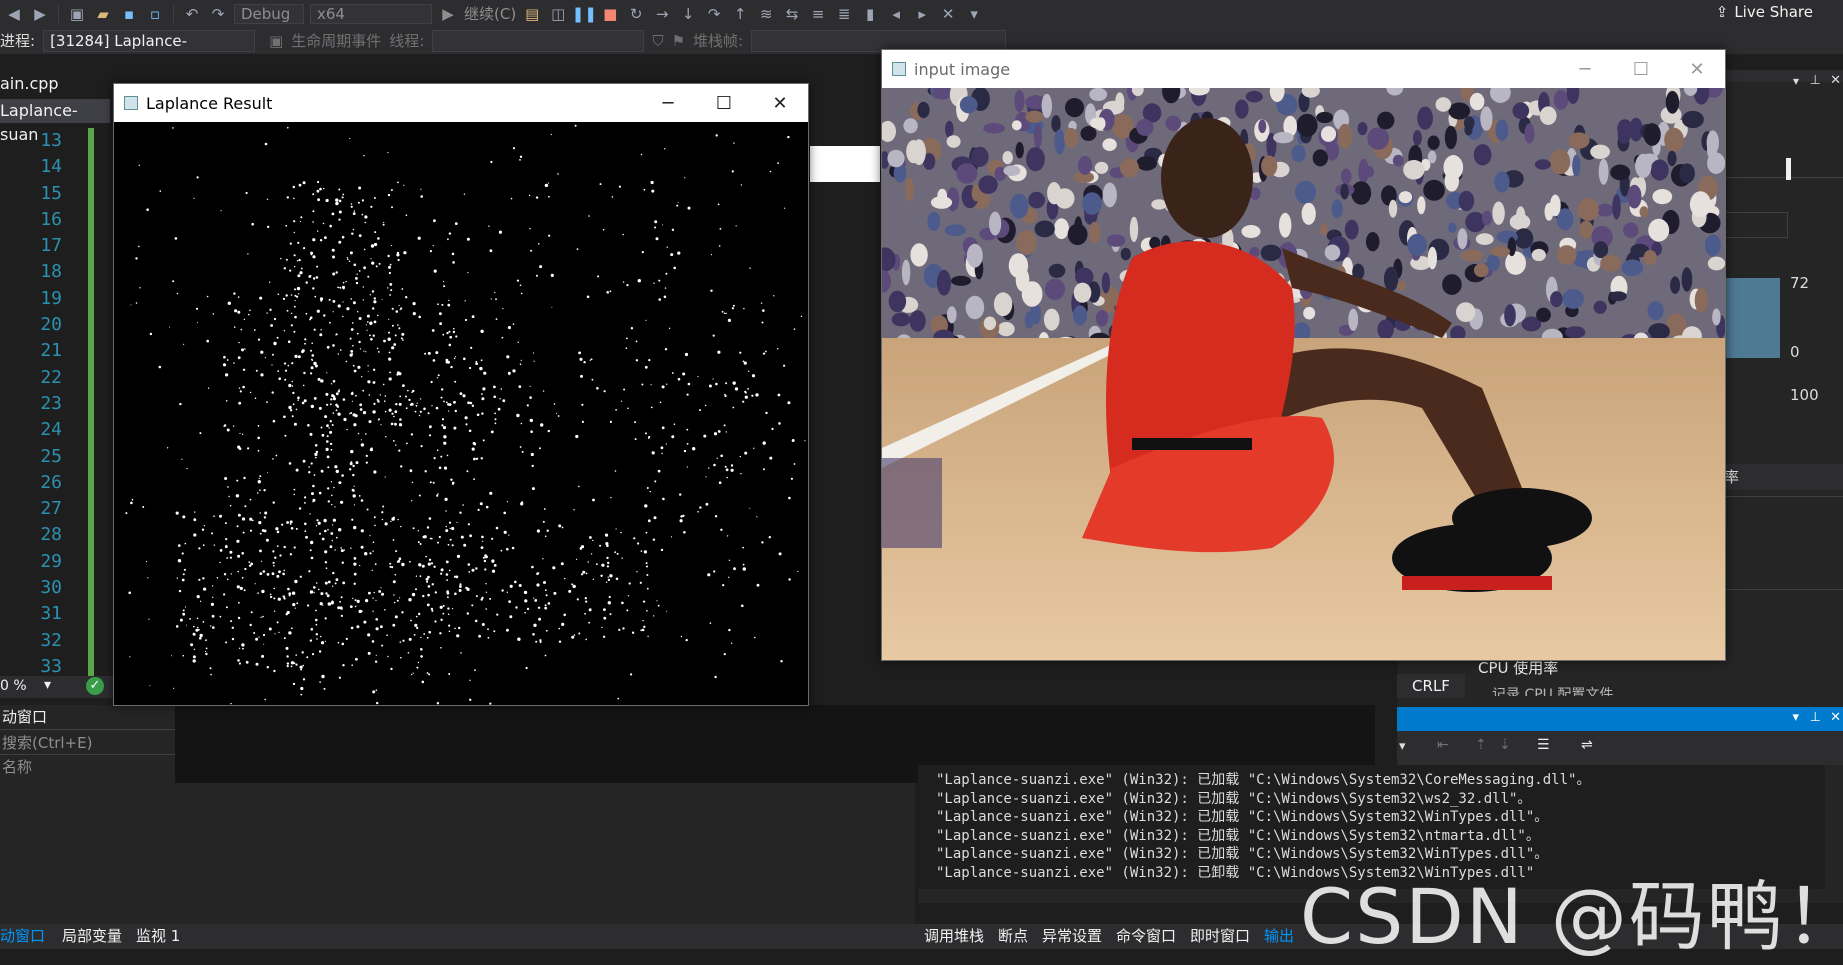 This screenshot has width=1843, height=965. I want to click on live-share-button: ⇪ Live Share, so click(1764, 12).